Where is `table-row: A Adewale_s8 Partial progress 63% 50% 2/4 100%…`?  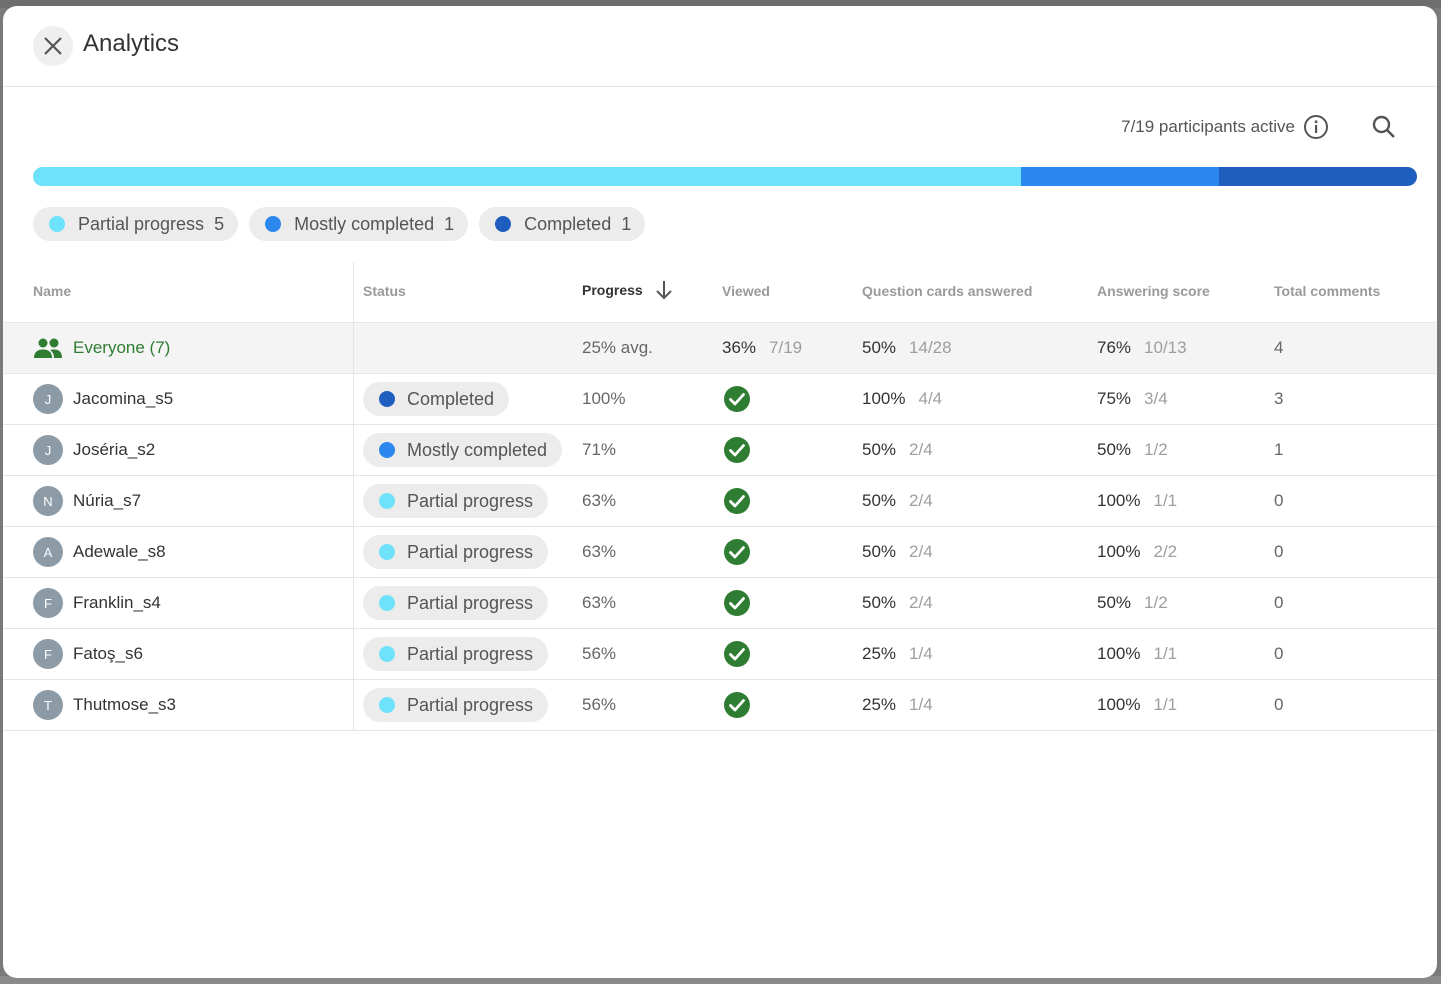 table-row: A Adewale_s8 Partial progress 63% 50% 2/4 100%… is located at coordinates (720, 552).